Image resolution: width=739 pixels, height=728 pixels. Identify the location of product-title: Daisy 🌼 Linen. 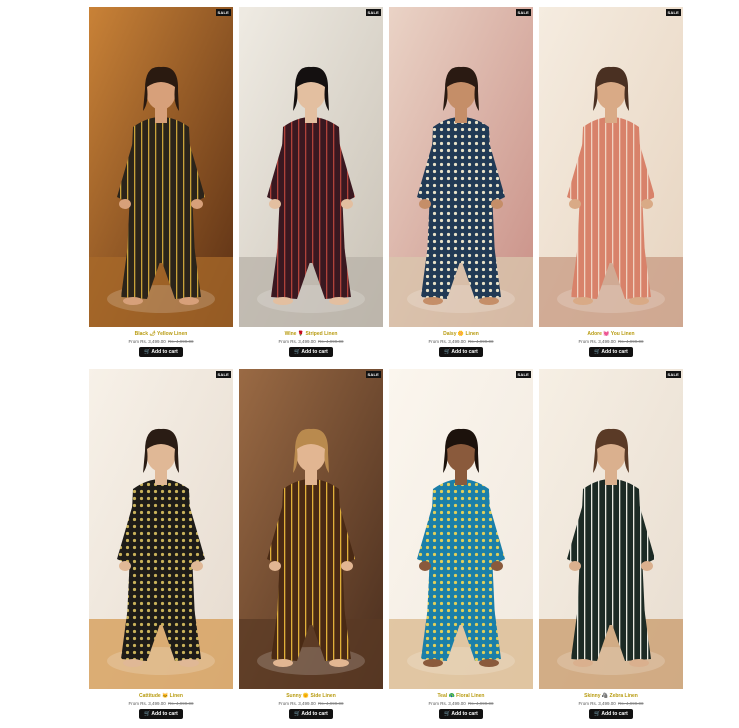
(461, 334).